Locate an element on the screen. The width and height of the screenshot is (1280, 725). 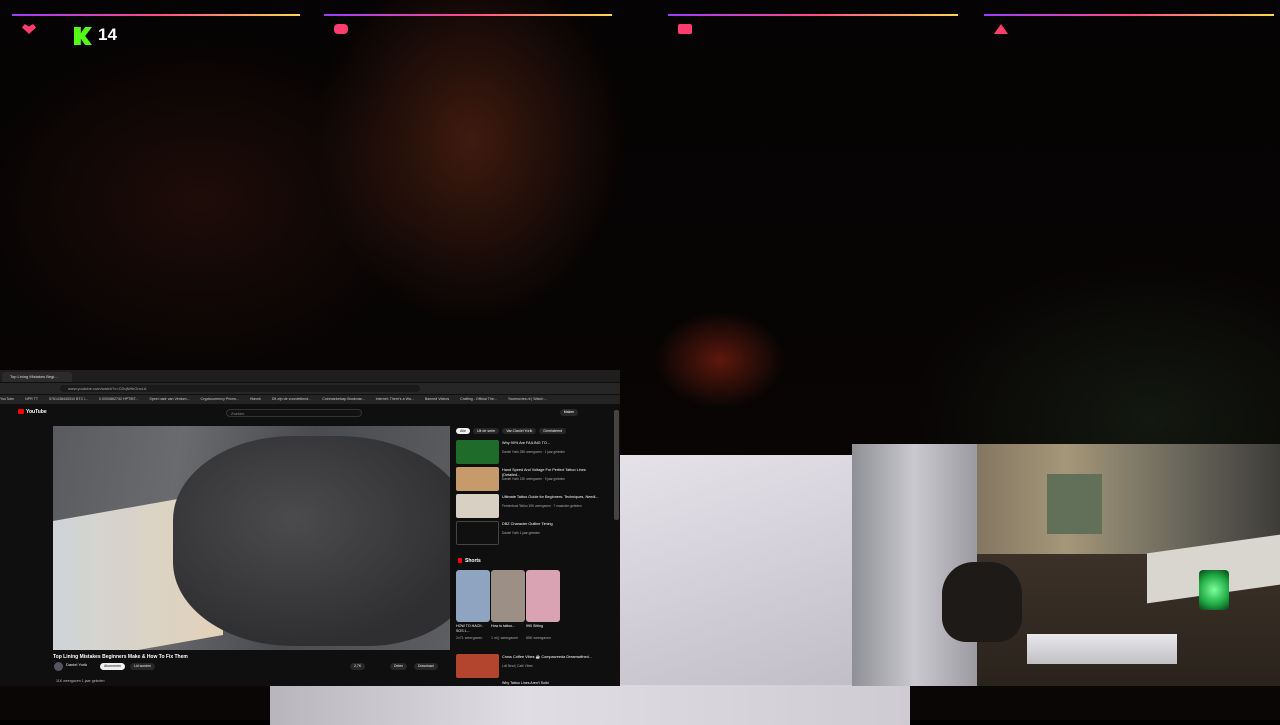
triangle-icon is located at coordinates (1001, 29).